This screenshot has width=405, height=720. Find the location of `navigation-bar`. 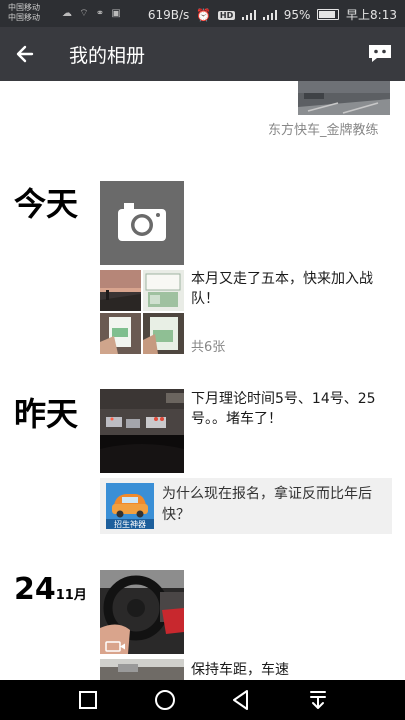

navigation-bar is located at coordinates (202, 700).